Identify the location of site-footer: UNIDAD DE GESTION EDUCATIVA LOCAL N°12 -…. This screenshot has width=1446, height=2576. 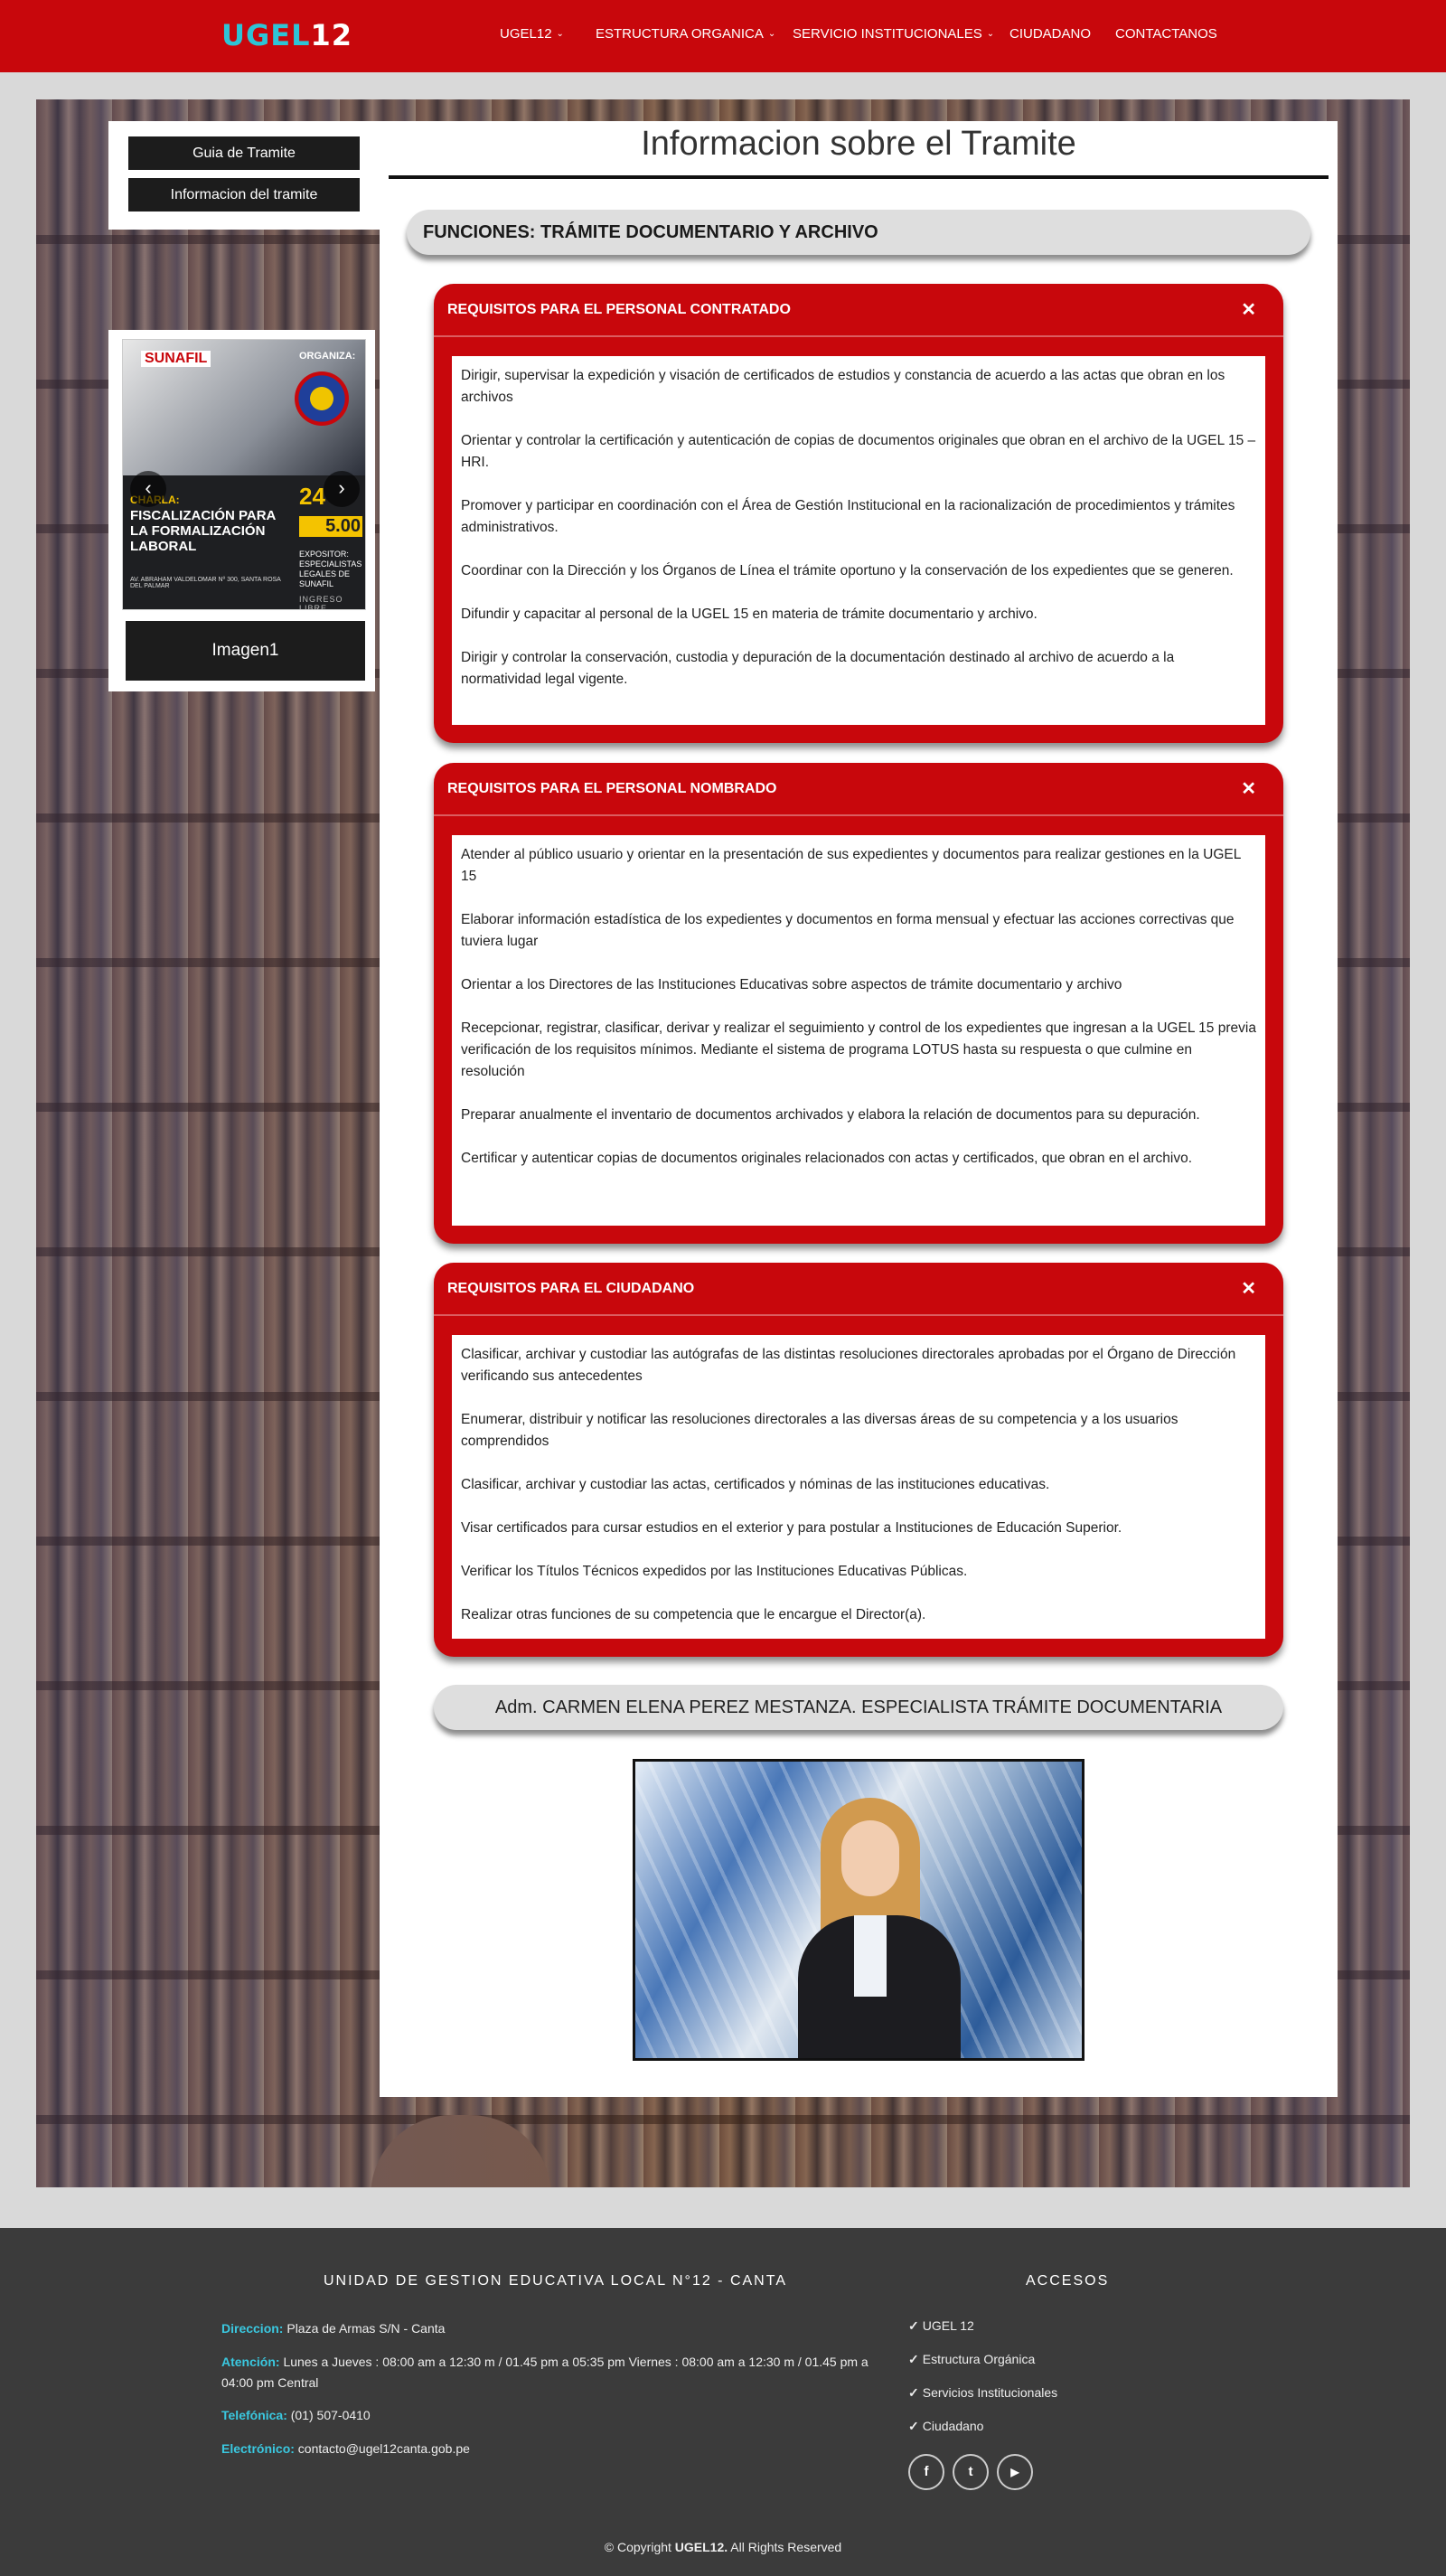
(723, 2402).